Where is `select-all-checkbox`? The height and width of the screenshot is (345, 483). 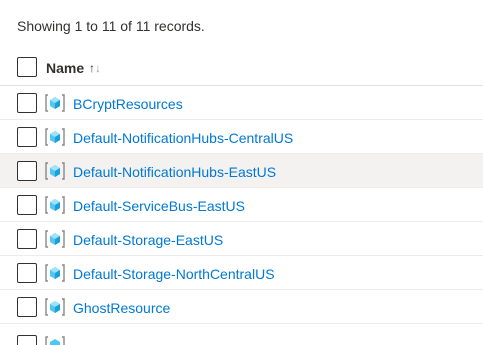
select-all-checkbox is located at coordinates (27, 67).